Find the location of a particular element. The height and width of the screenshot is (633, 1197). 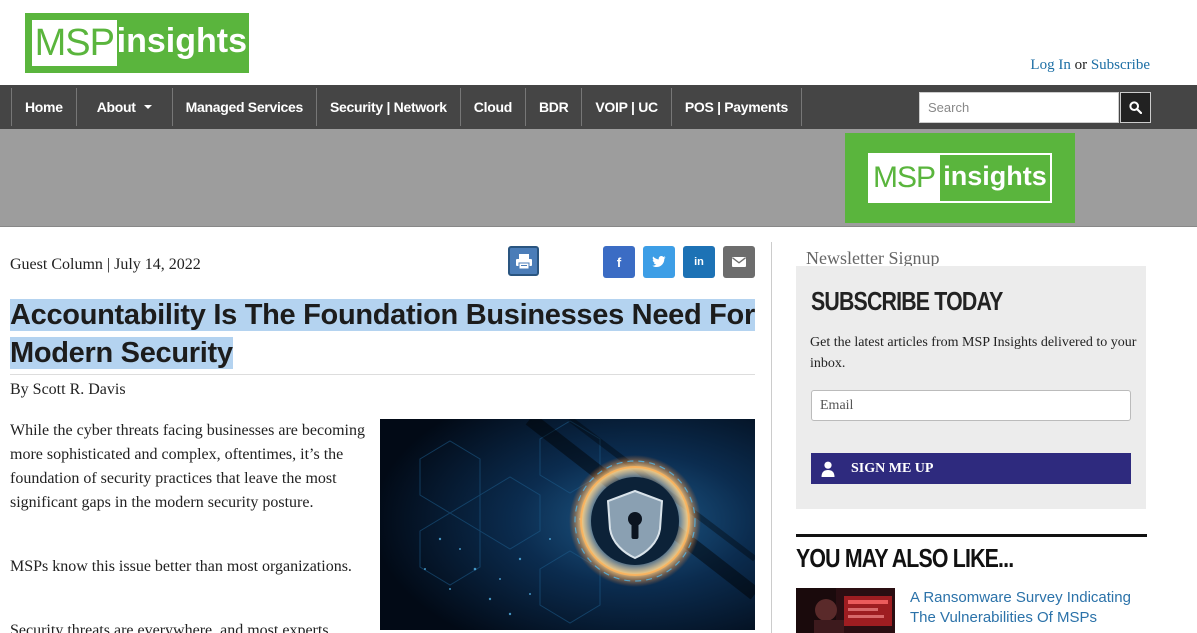

caret-down-icon is located at coordinates (147, 107).